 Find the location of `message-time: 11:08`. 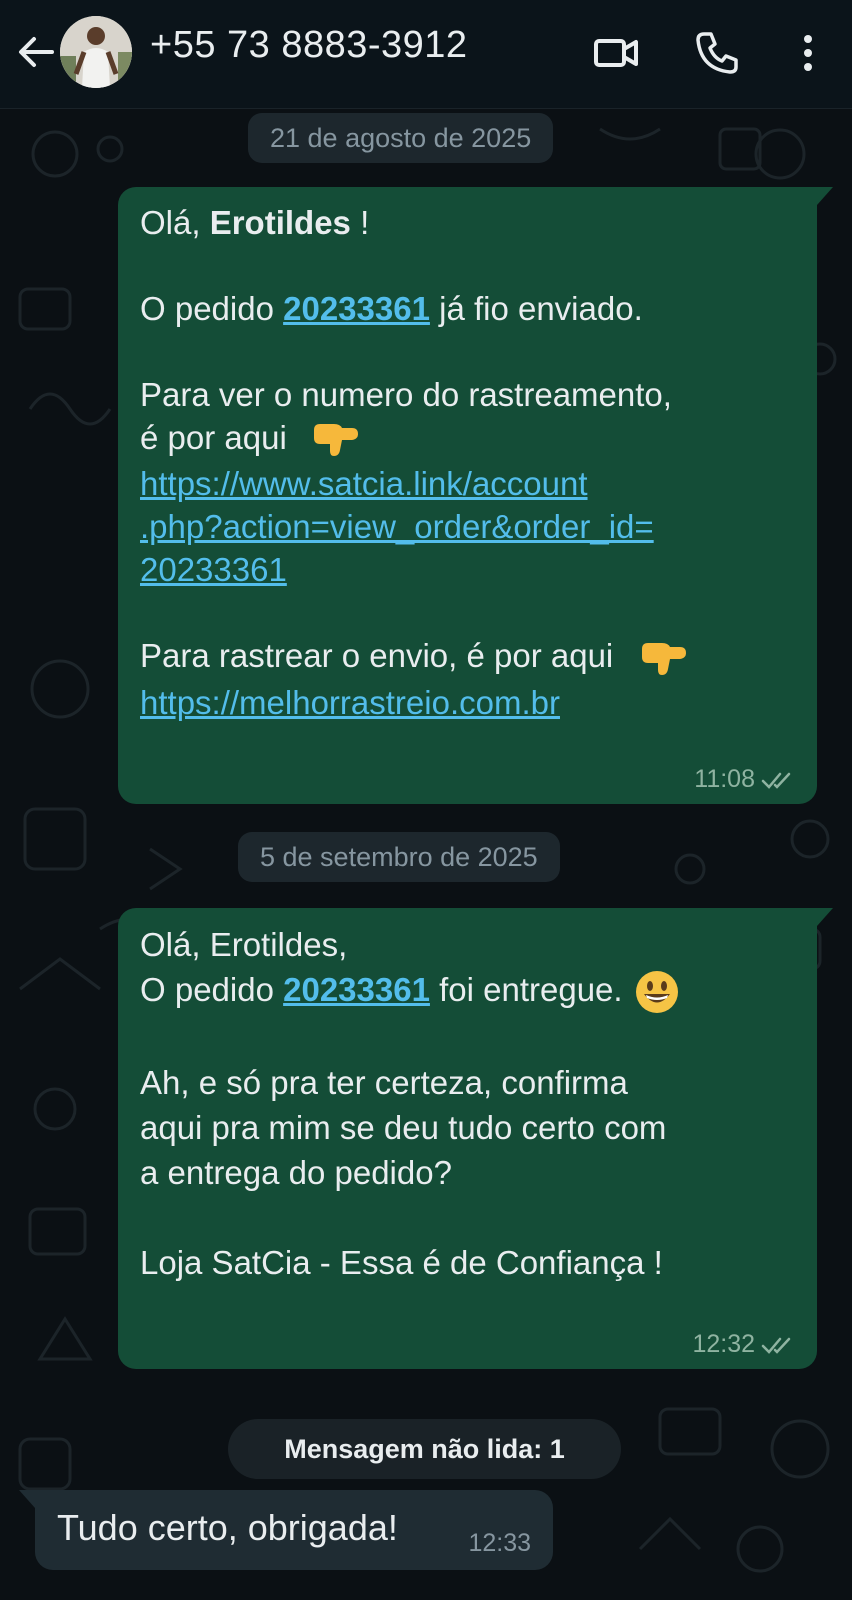

message-time: 11:08 is located at coordinates (724, 779).